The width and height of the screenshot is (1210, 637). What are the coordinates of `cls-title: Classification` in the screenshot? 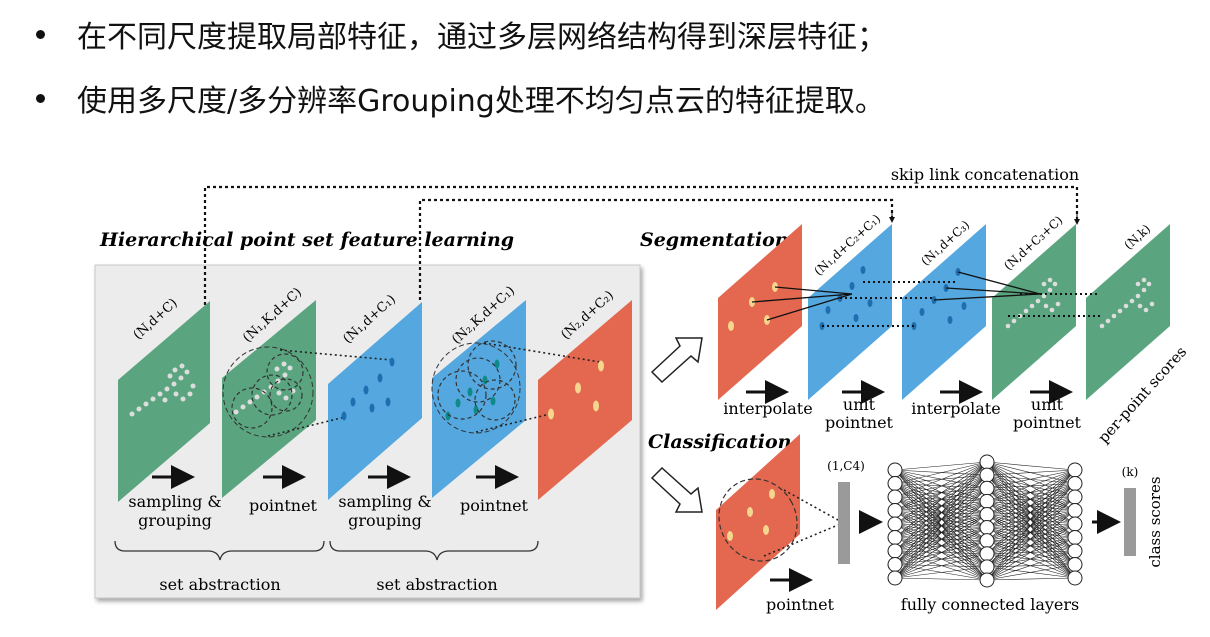 It's located at (719, 442).